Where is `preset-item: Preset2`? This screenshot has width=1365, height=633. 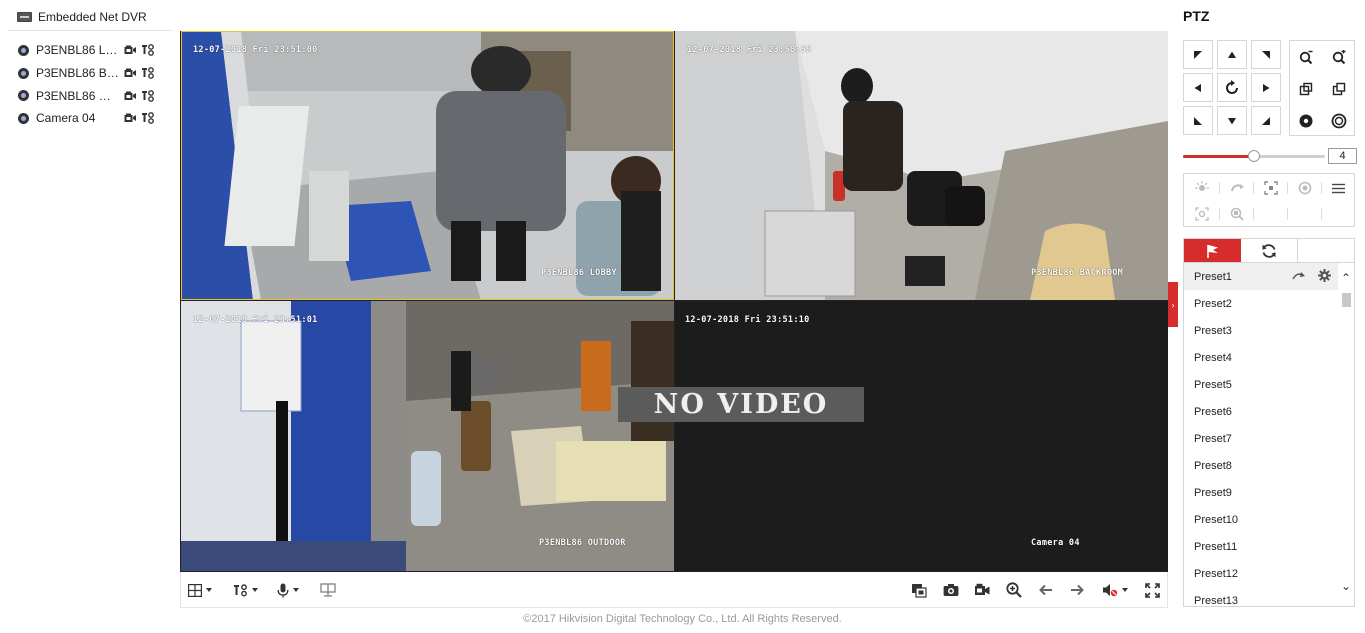
preset-item: Preset2 is located at coordinates (1261, 303).